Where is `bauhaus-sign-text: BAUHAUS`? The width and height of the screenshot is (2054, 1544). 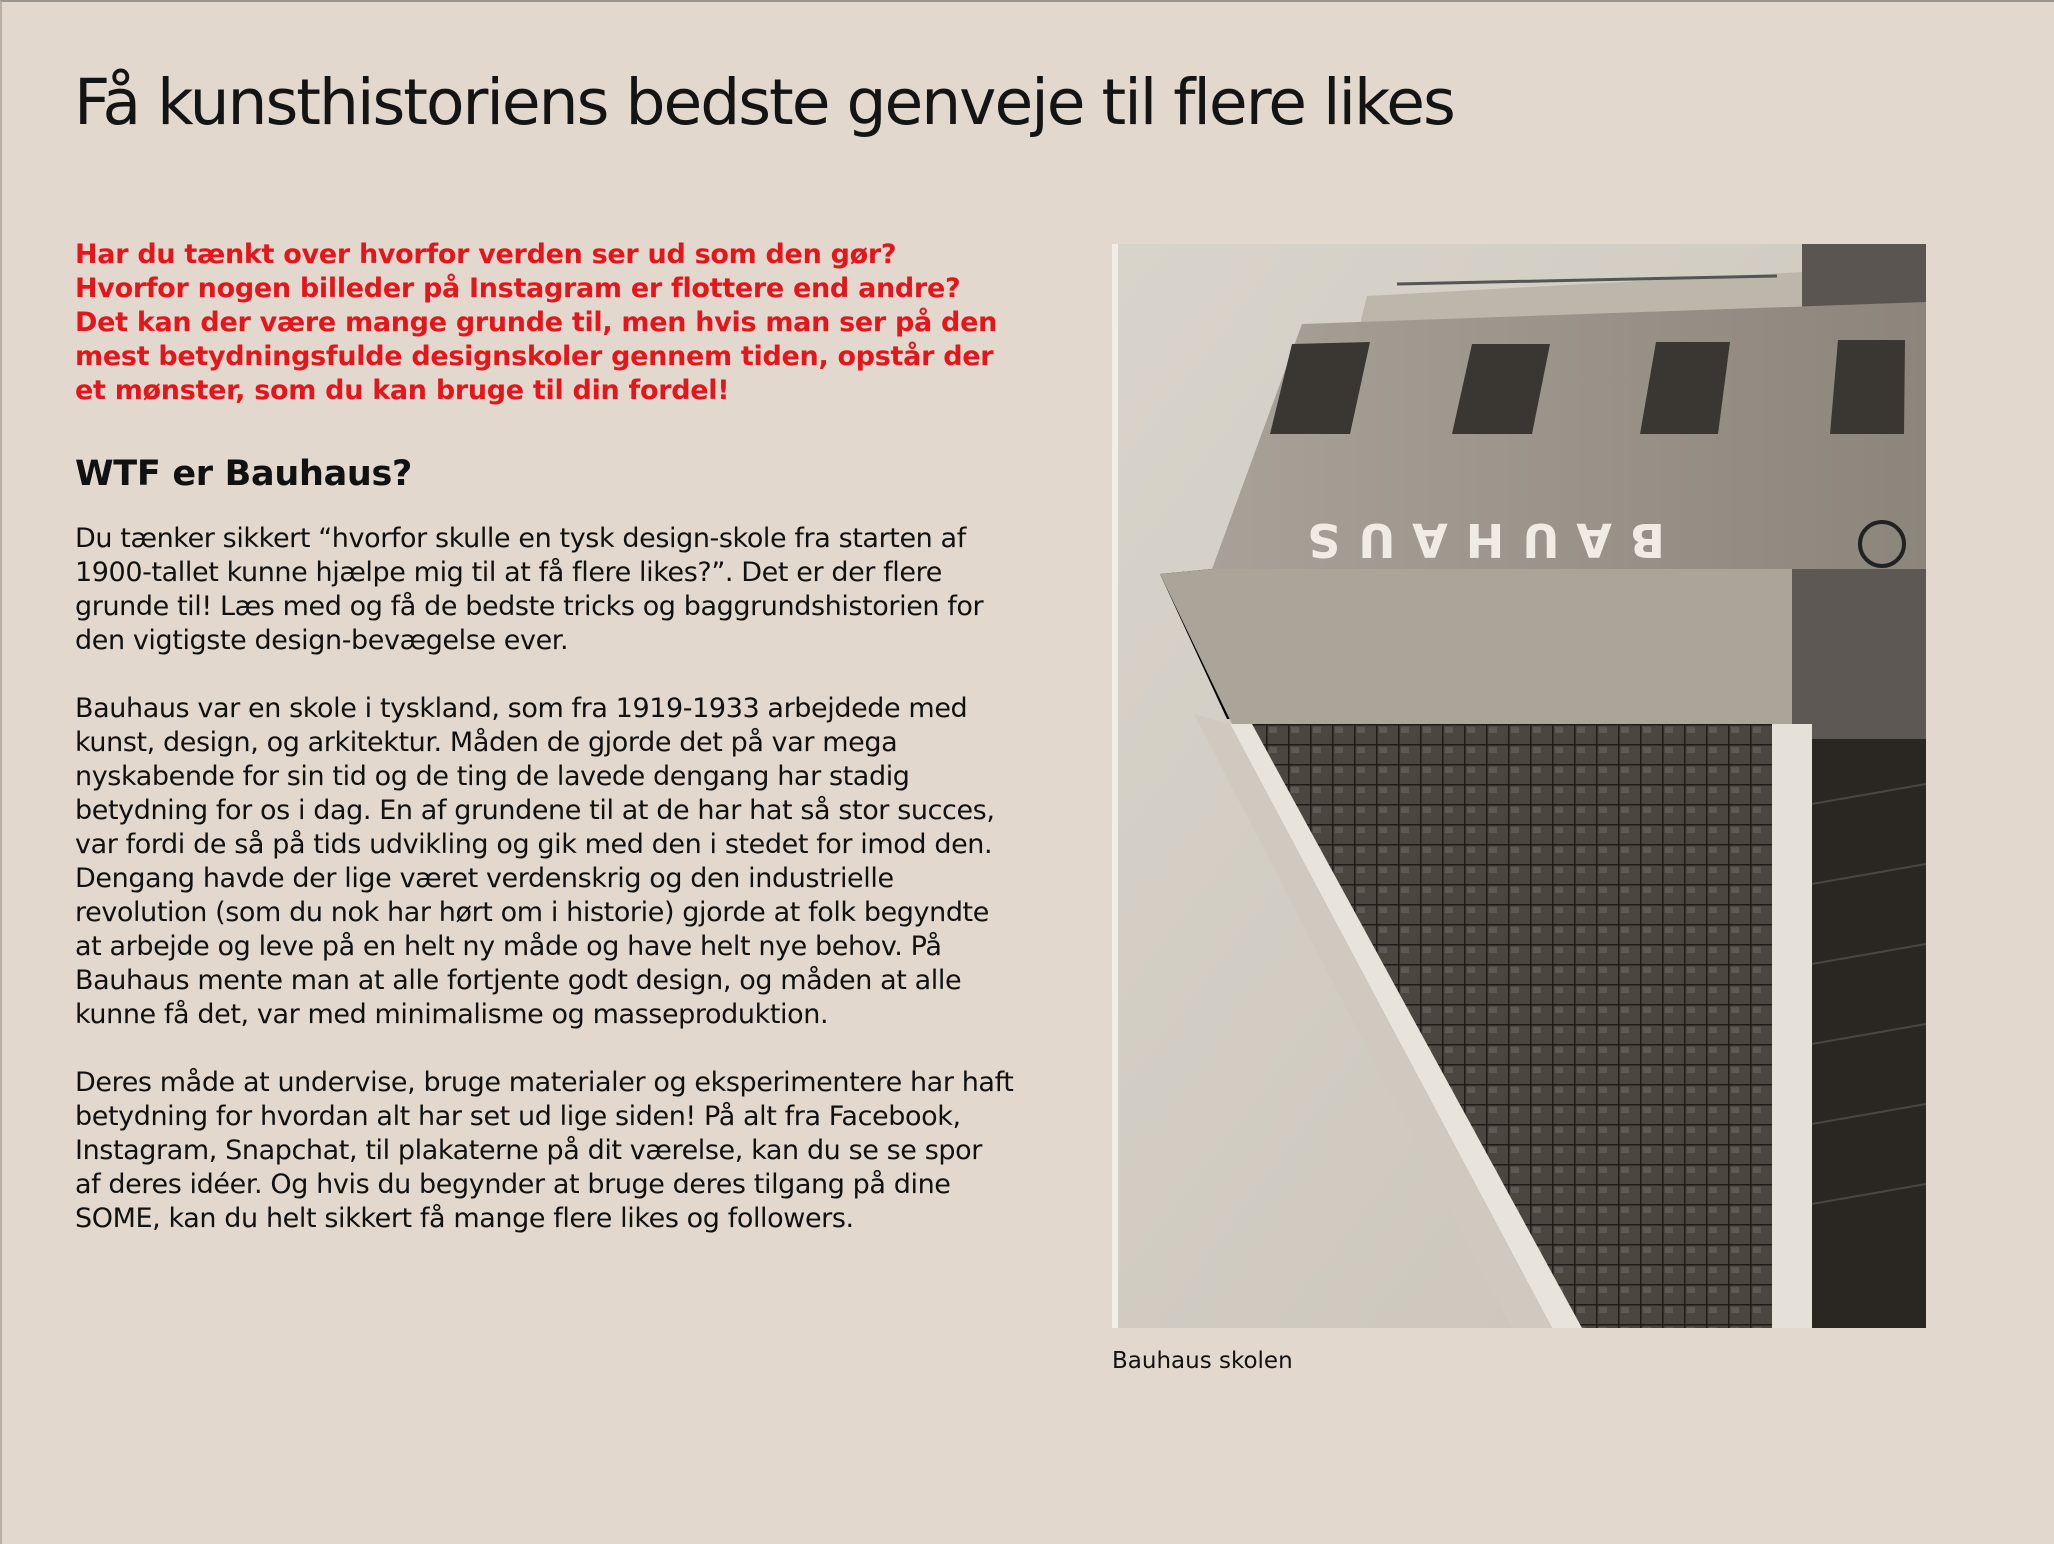 bauhaus-sign-text: BAUHAUS is located at coordinates (1477, 540).